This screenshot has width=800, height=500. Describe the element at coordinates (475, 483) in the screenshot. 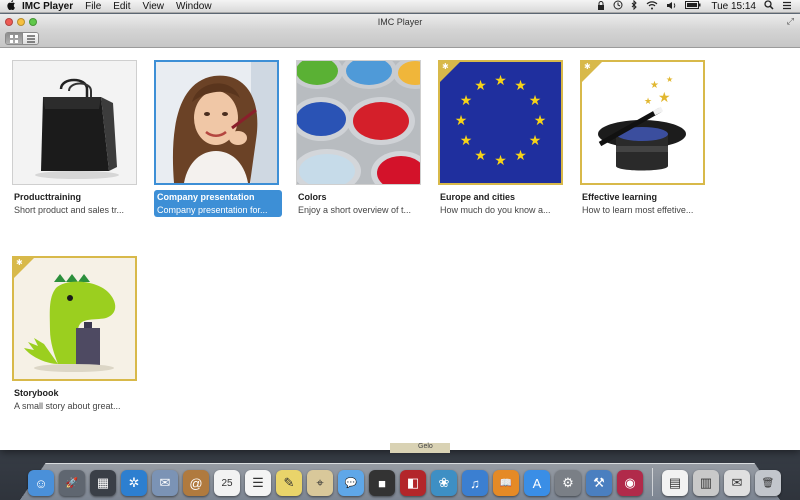

I see `itunes-icon: ♫` at that location.